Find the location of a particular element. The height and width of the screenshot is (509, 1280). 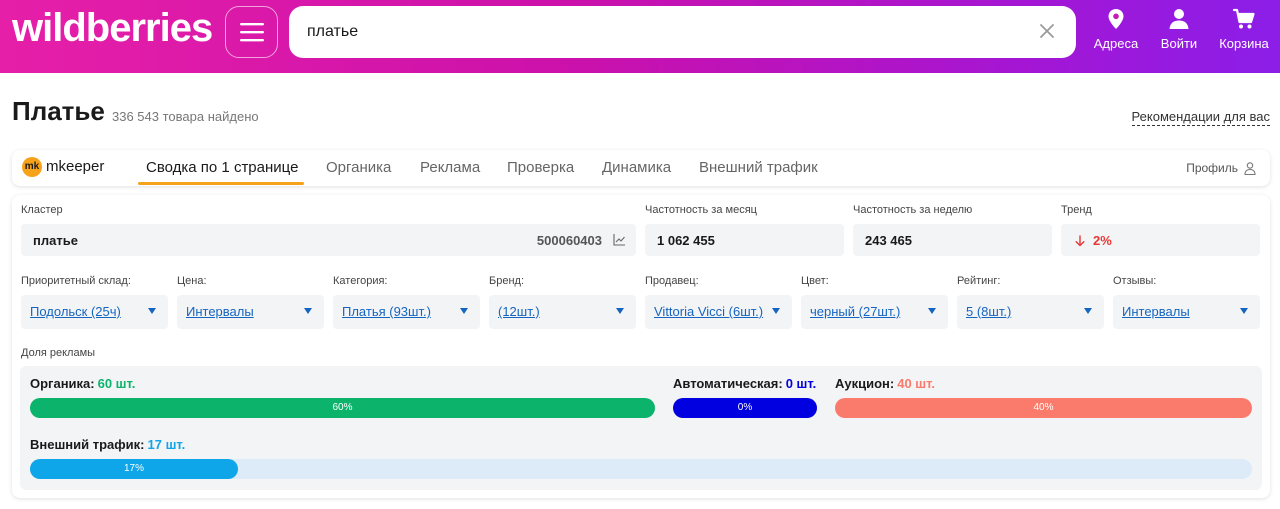

cluster-value: платье is located at coordinates (55, 240).